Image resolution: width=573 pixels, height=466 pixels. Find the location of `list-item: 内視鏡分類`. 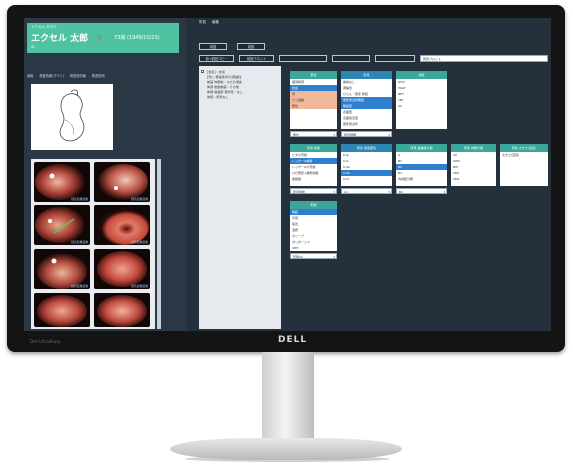

list-item: 内視鏡分類 is located at coordinates (421, 179).